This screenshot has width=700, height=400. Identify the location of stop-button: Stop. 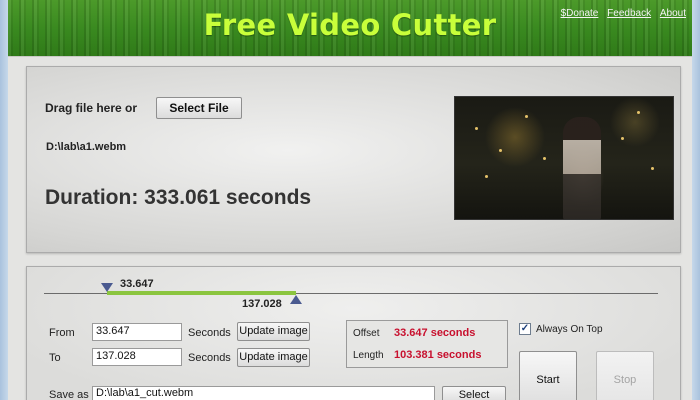
(625, 375).